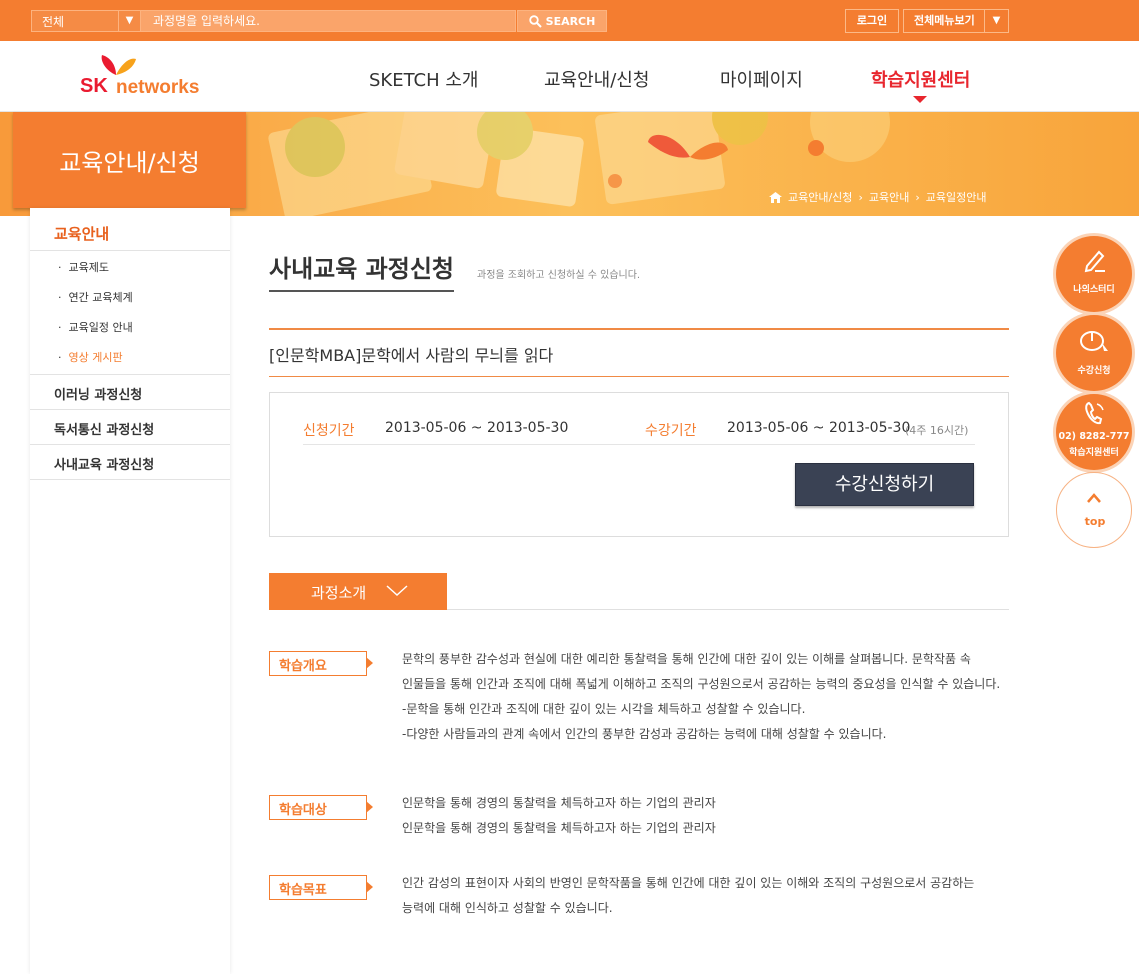 Image resolution: width=1139 pixels, height=974 pixels. I want to click on study-period-note: (4주 16시간), so click(937, 430).